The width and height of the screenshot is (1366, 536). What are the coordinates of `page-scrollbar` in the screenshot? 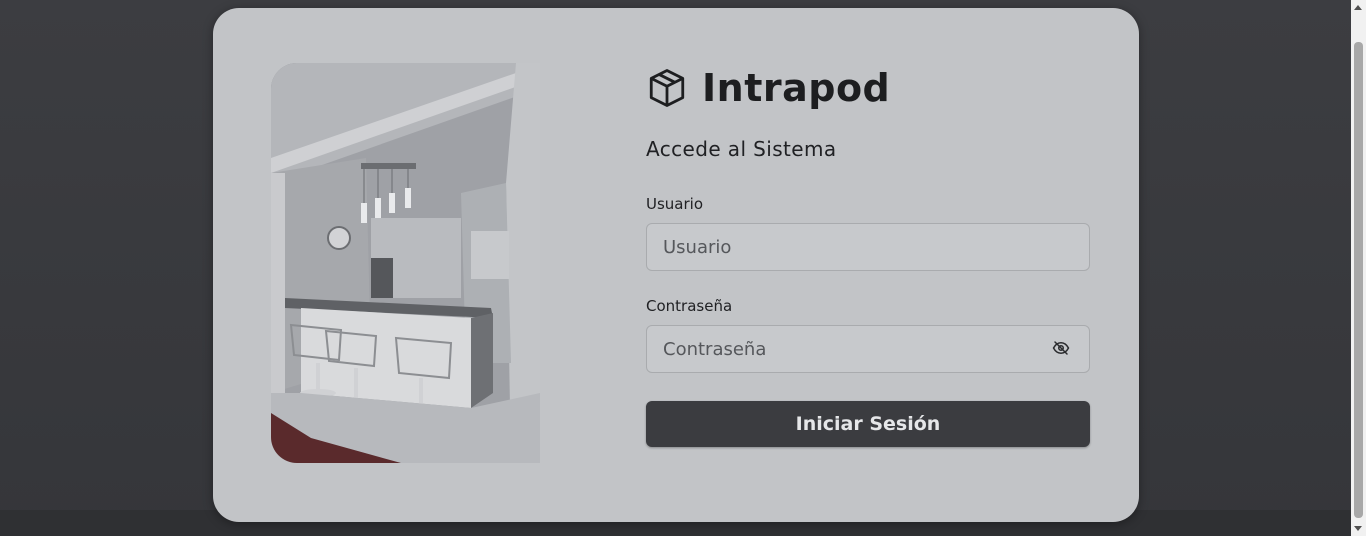 It's located at (1358, 268).